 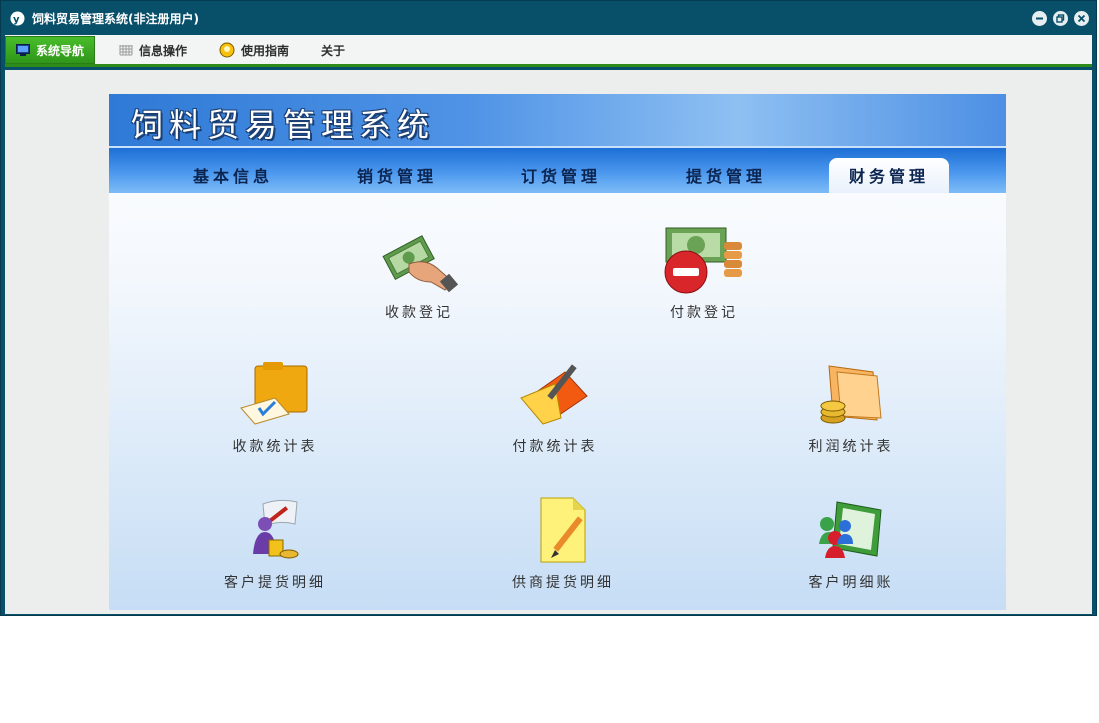 I want to click on module-tabs: 基本信息 销货管理 订货管理 提货管理 财务管理, so click(x=557, y=169).